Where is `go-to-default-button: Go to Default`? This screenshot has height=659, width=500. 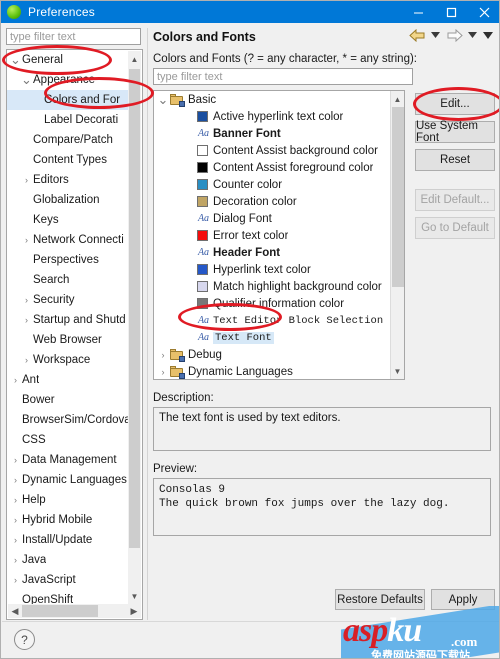
go-to-default-button: Go to Default is located at coordinates (455, 228).